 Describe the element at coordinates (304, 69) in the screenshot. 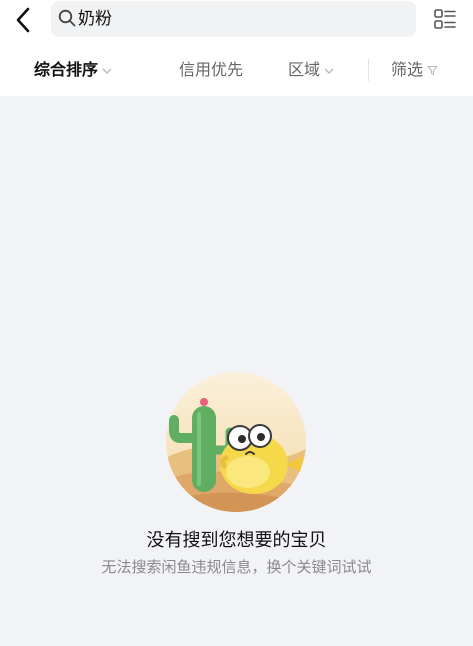

I see `region-label: 区域` at that location.